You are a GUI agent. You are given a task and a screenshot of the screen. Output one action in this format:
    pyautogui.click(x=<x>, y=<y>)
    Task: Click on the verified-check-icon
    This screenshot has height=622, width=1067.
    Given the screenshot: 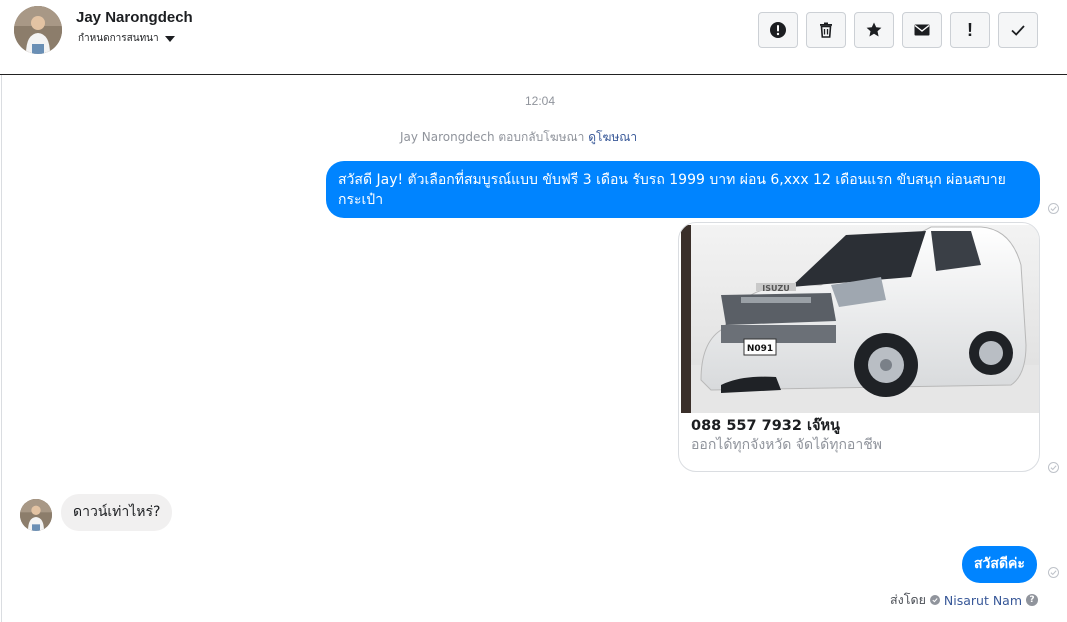 What is the action you would take?
    pyautogui.click(x=934, y=600)
    